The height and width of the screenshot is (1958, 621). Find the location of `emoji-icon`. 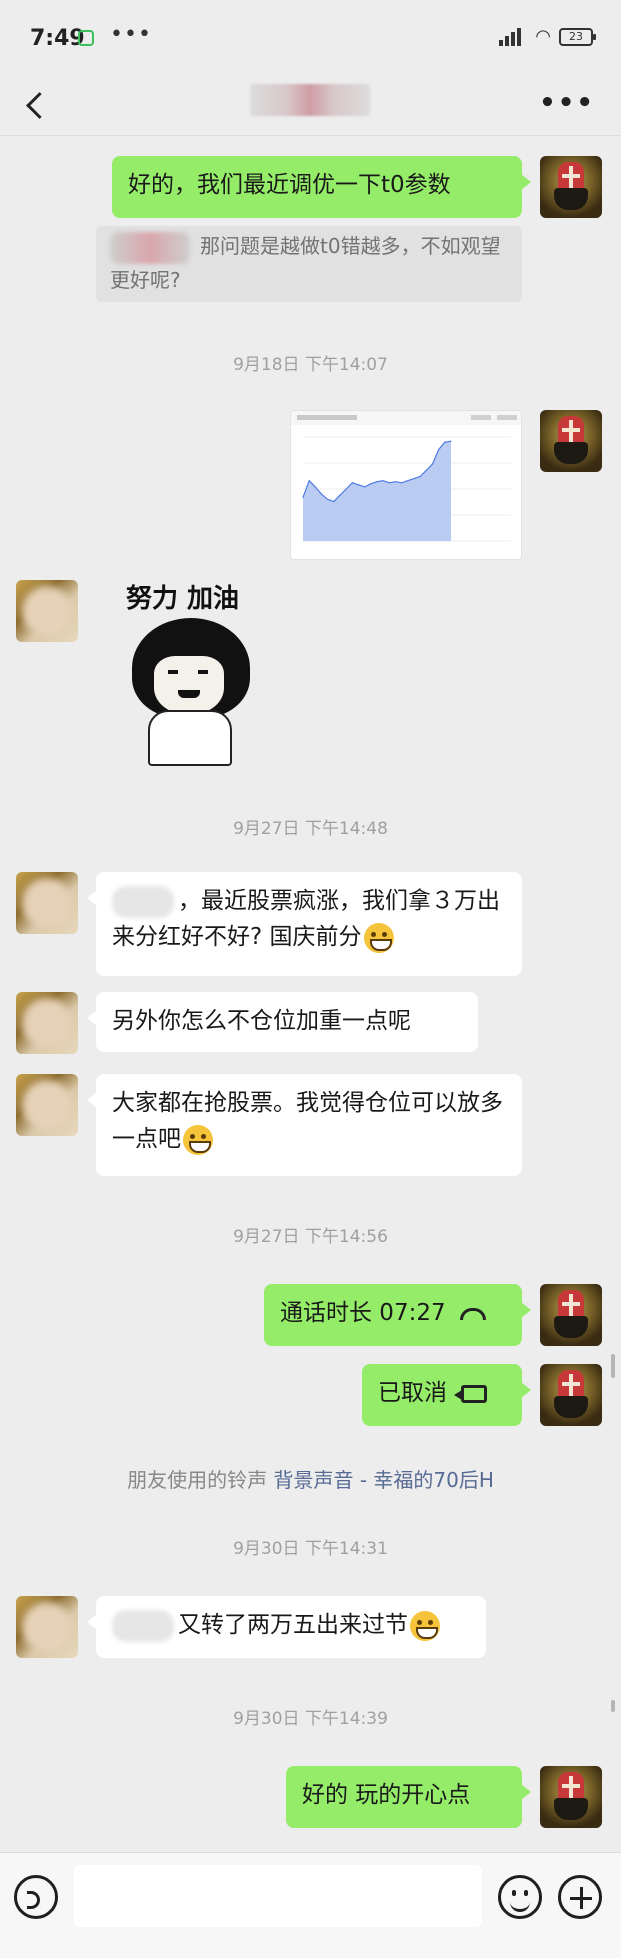

emoji-icon is located at coordinates (520, 1897).